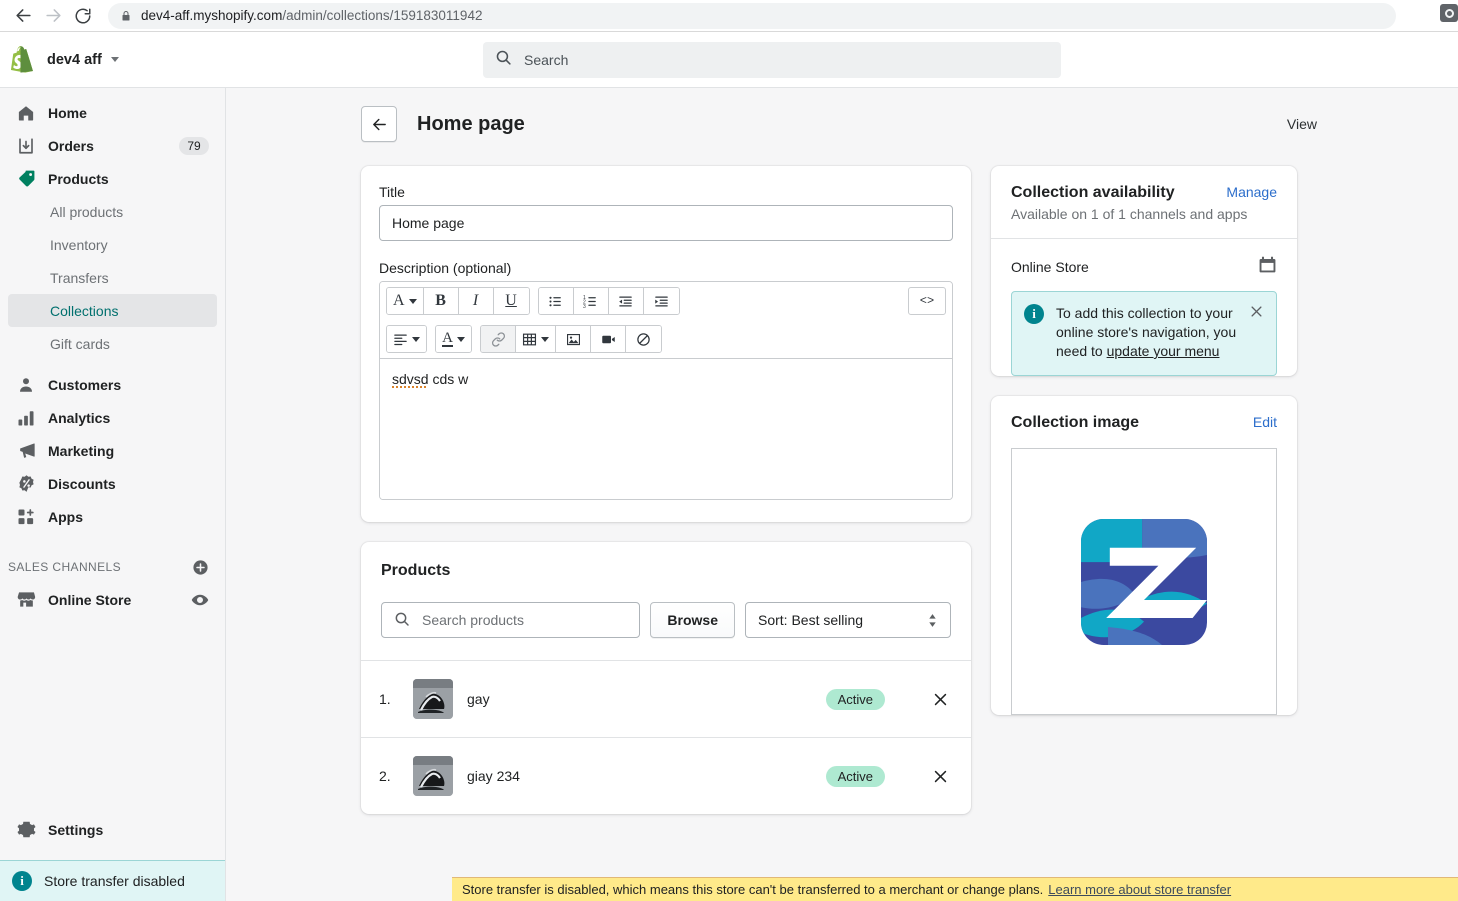  Describe the element at coordinates (26, 113) in the screenshot. I see `home-icon` at that location.